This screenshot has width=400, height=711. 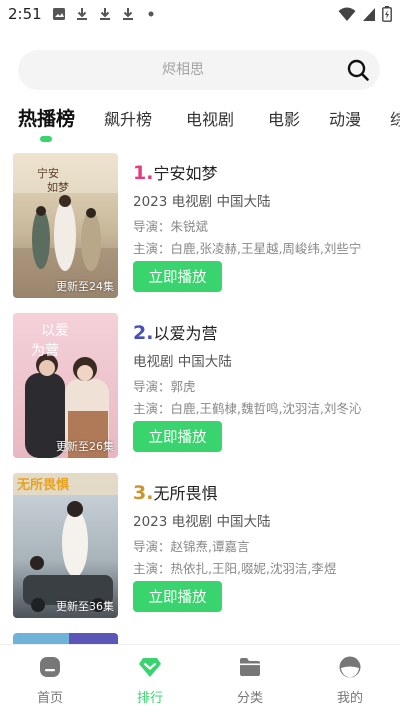 What do you see at coordinates (143, 173) in the screenshot?
I see `rank-number: 1.` at bounding box center [143, 173].